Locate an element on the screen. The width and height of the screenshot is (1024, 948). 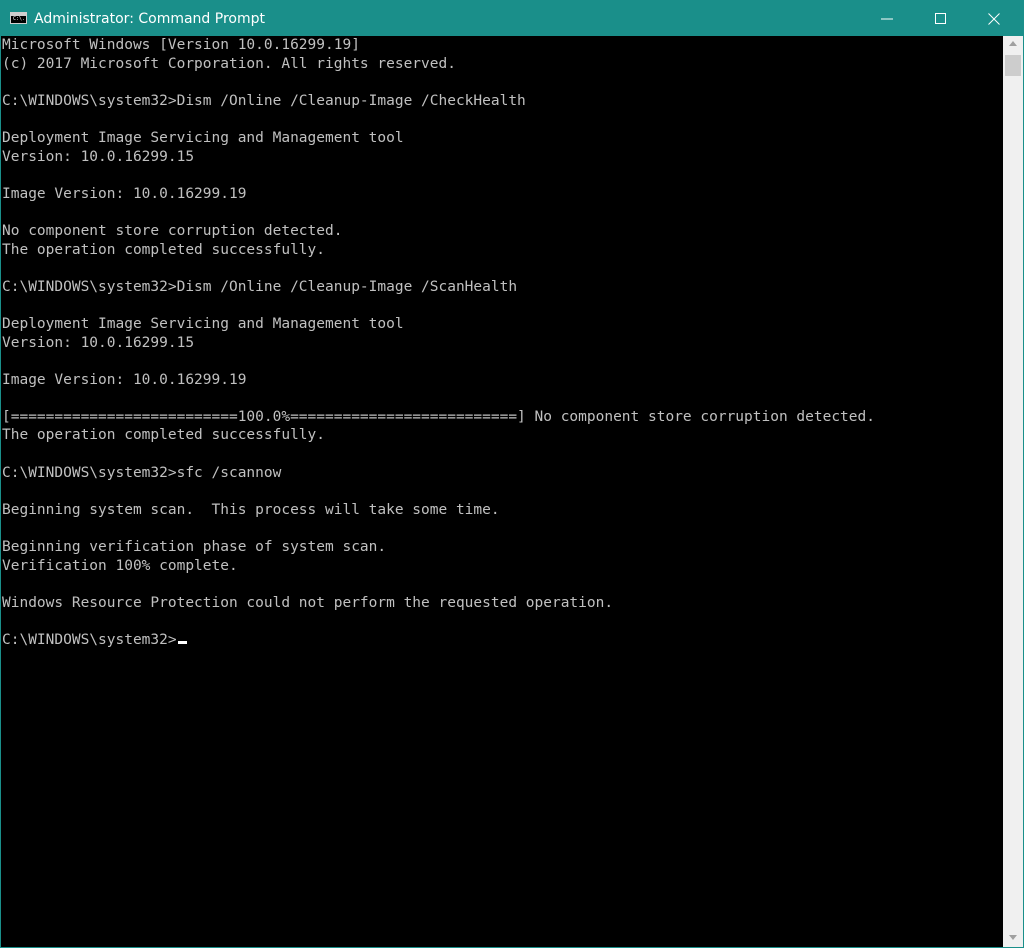
text-cursor is located at coordinates (182, 642).